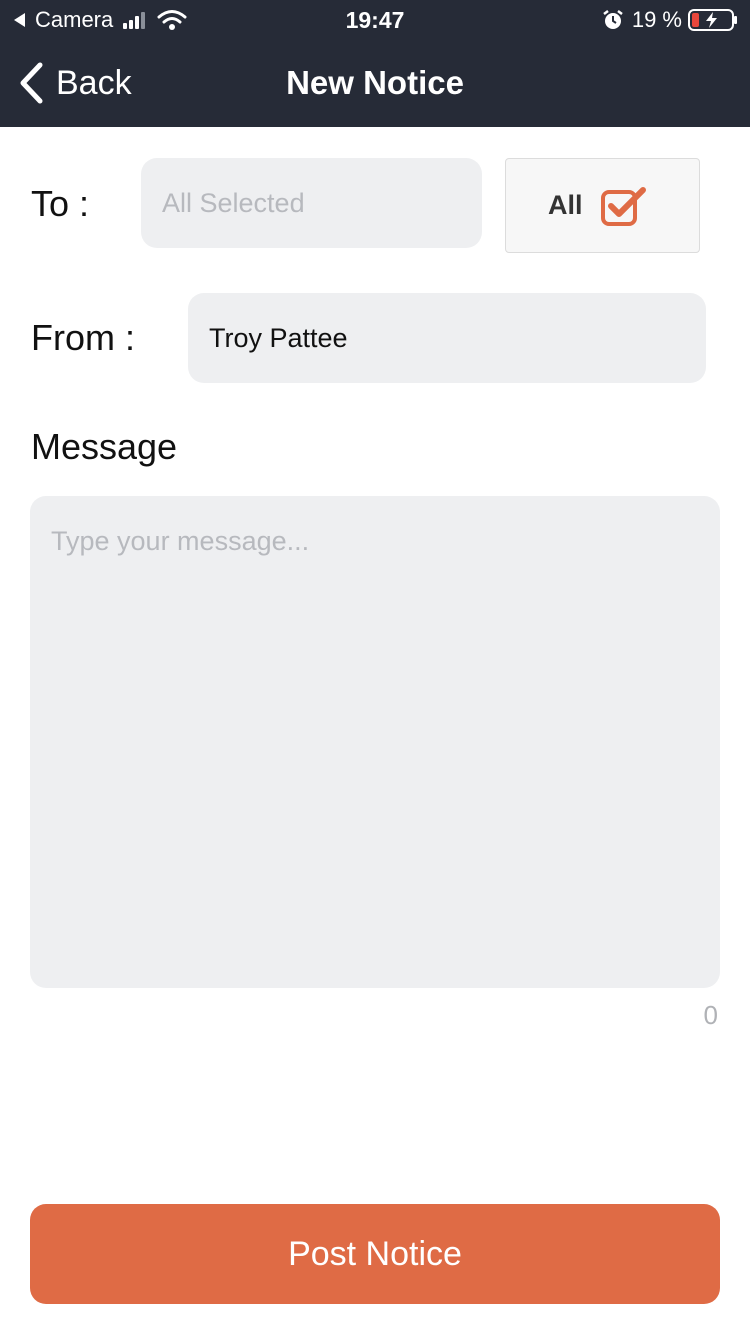 The image size is (750, 1334). What do you see at coordinates (712, 20) in the screenshot?
I see `battery-charging-icon` at bounding box center [712, 20].